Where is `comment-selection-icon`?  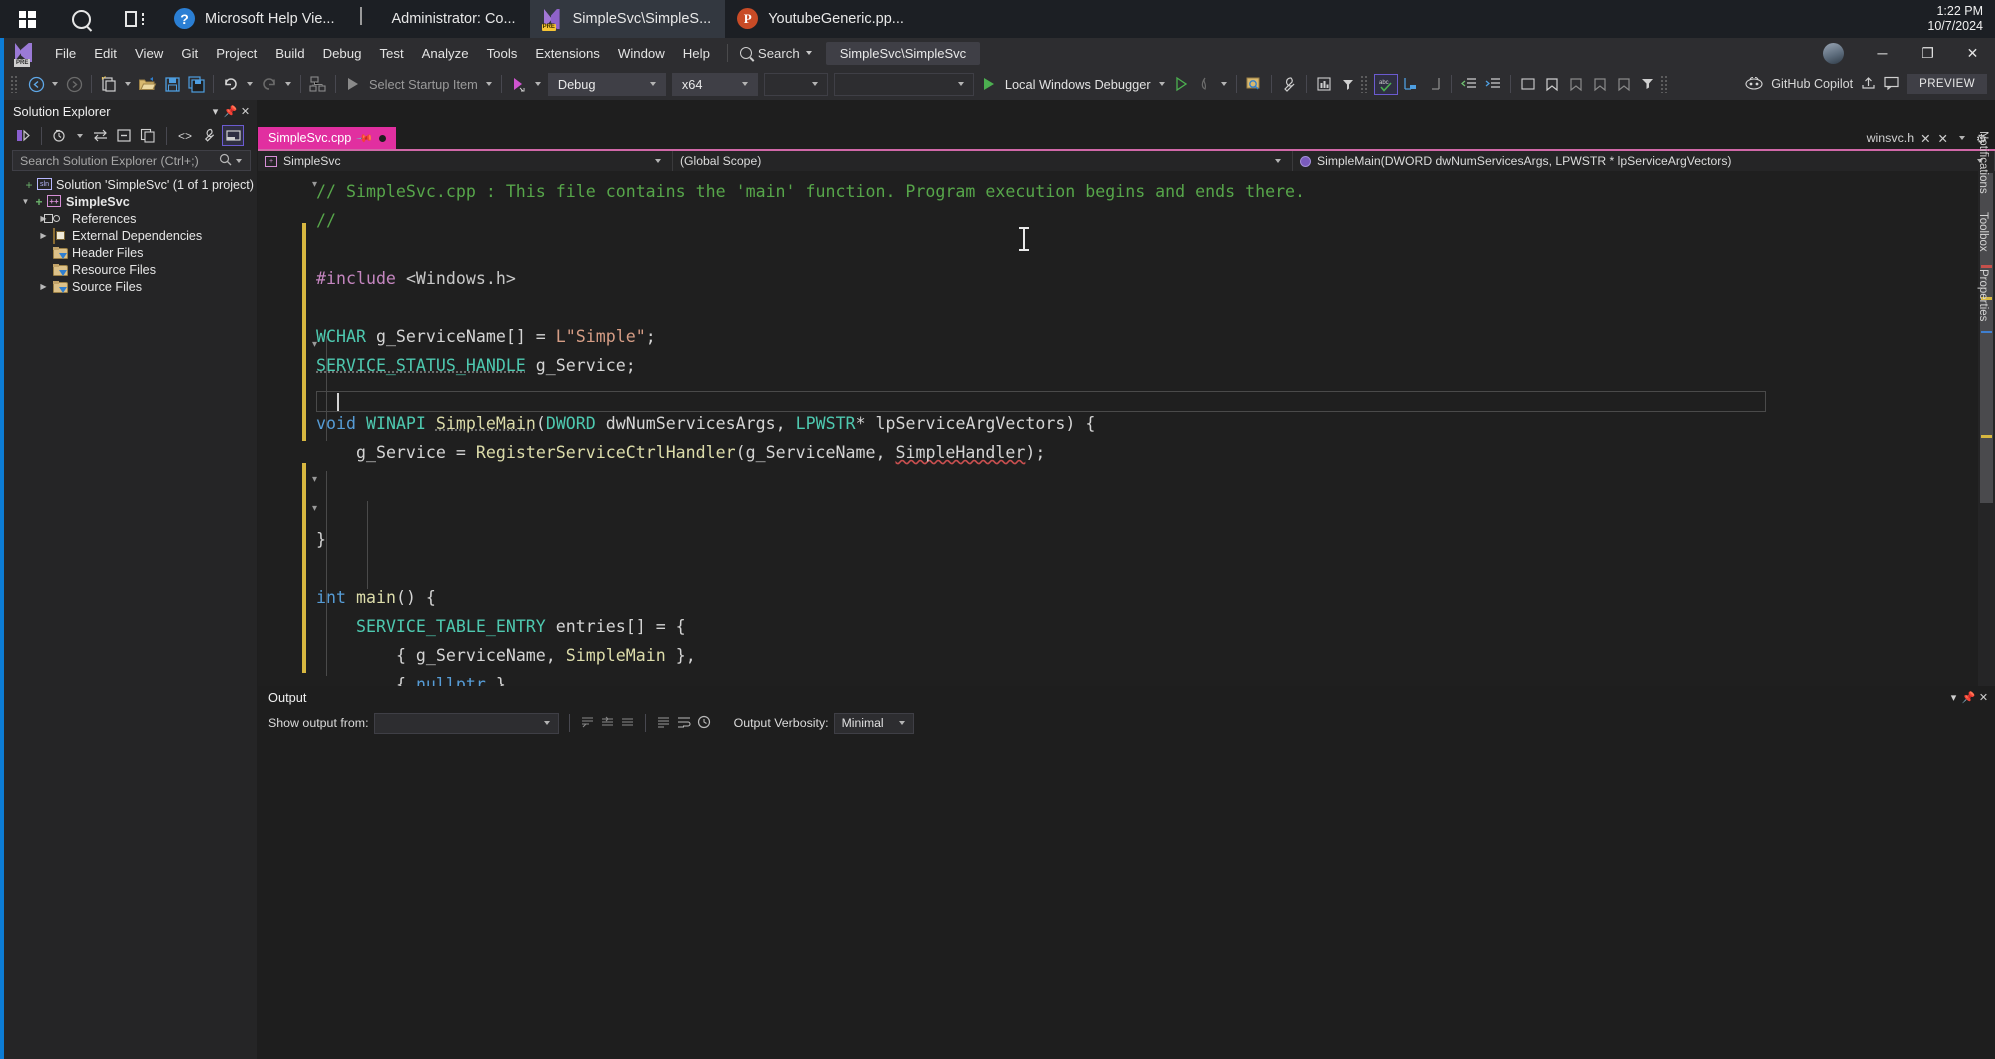
comment-selection-icon is located at coordinates (1410, 84).